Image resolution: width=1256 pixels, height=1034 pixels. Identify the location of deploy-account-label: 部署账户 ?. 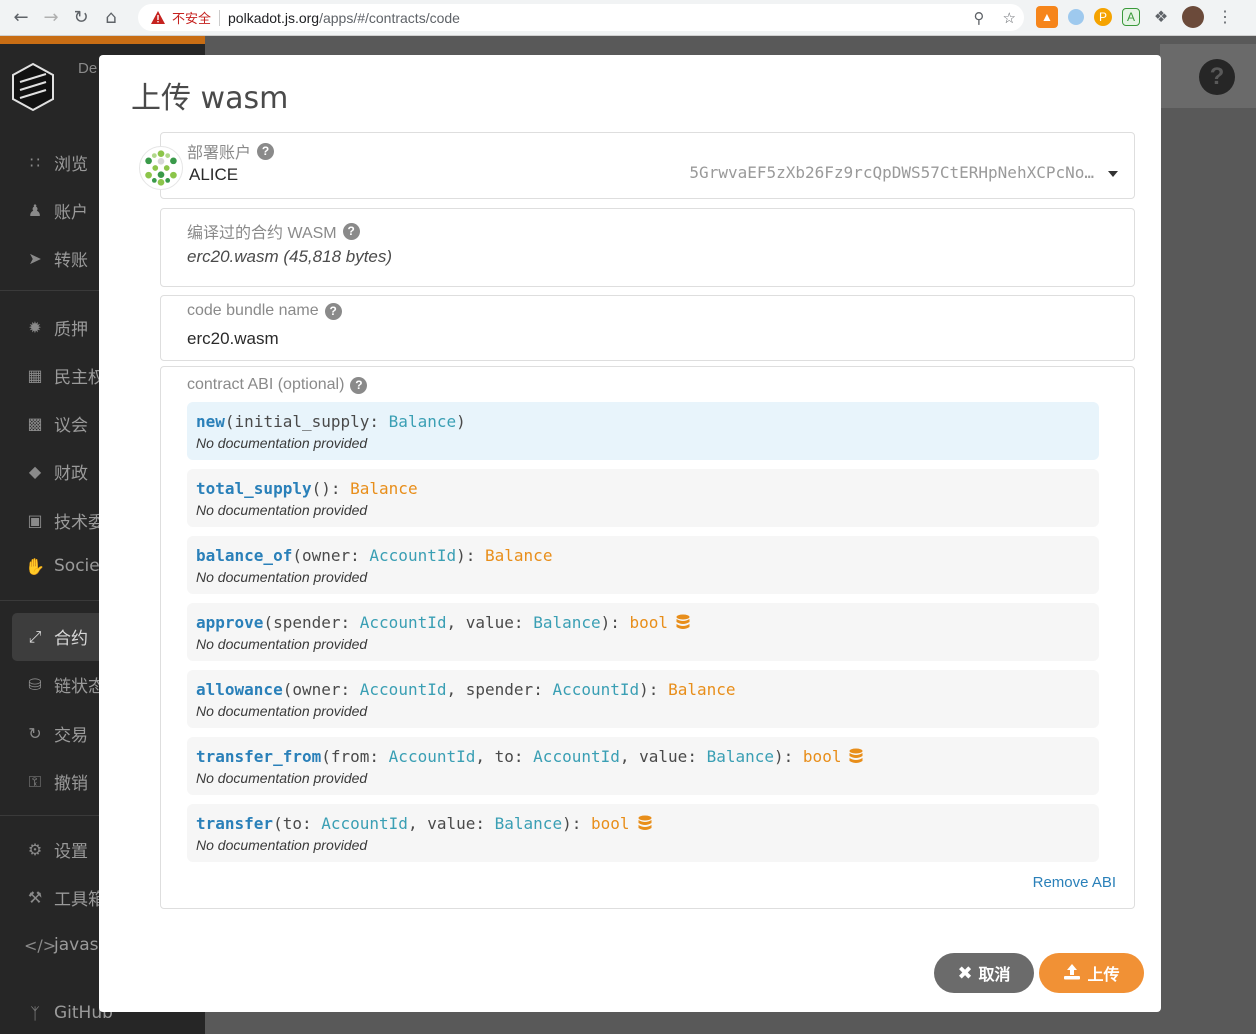
(231, 151).